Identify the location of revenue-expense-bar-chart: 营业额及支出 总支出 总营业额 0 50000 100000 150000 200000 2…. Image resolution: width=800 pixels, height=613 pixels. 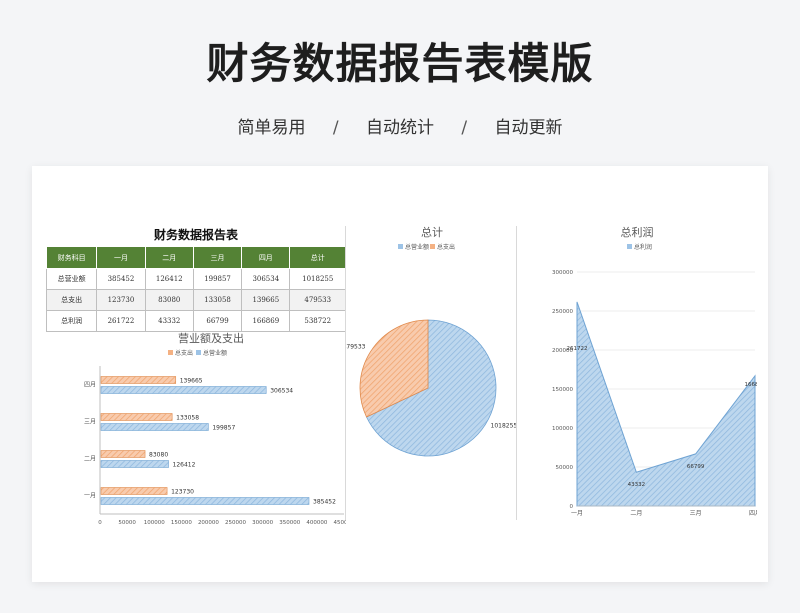
(215, 427).